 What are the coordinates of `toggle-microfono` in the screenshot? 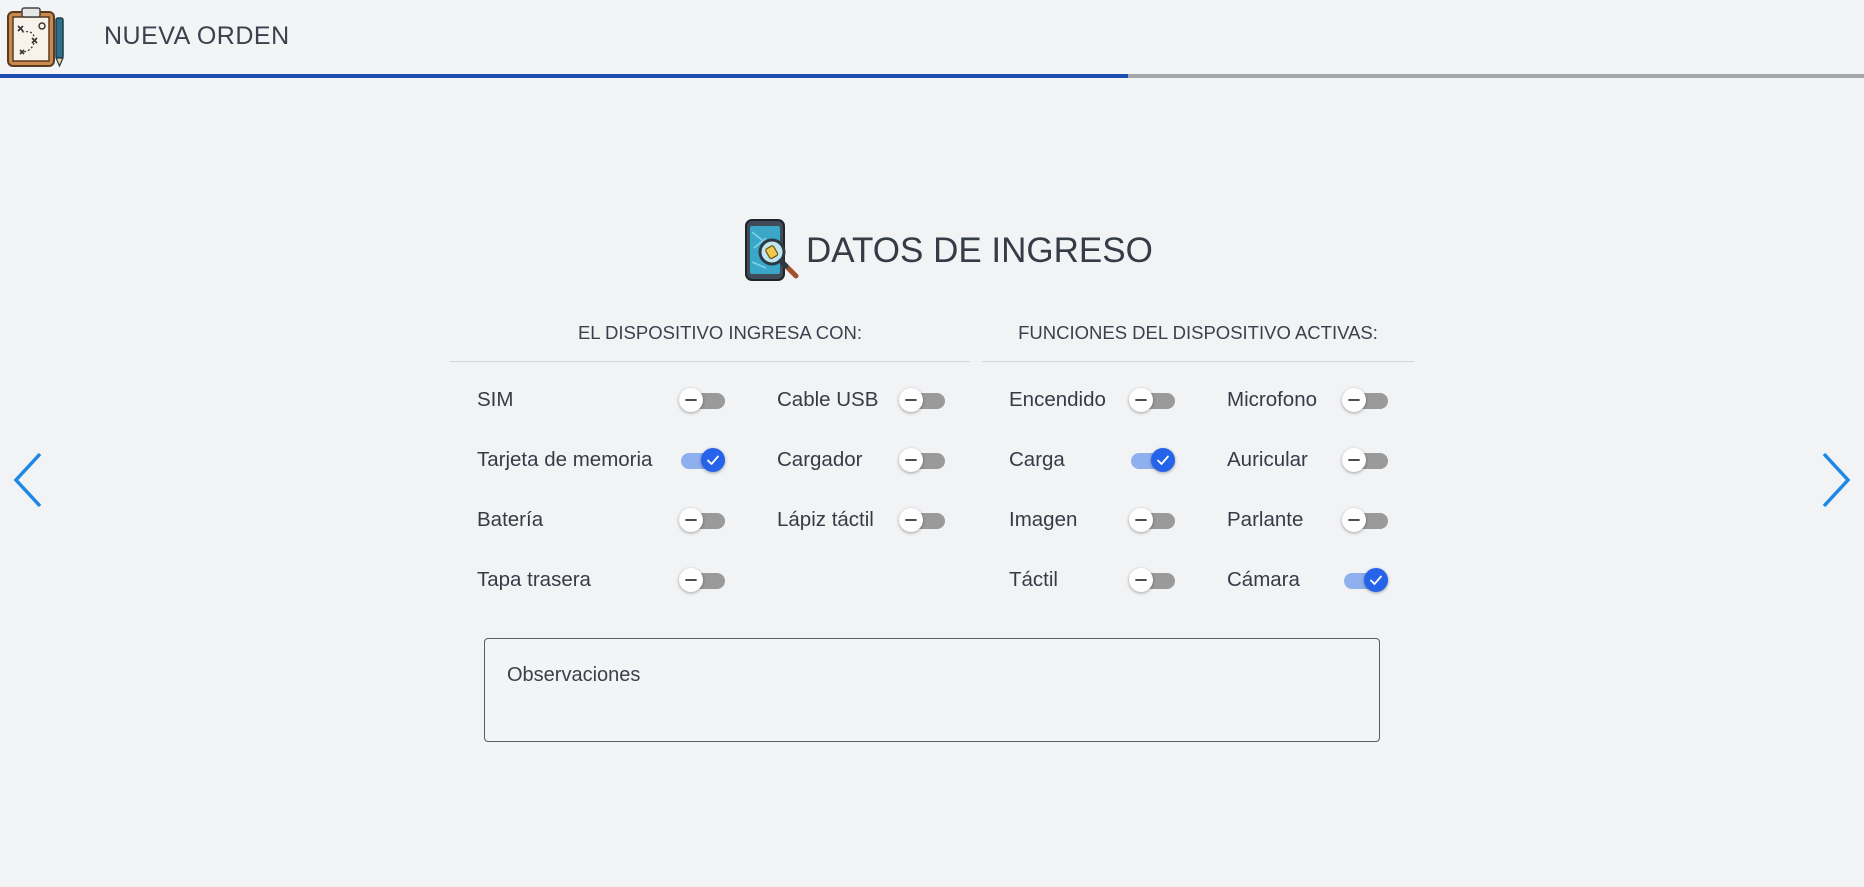 It's located at (1365, 400).